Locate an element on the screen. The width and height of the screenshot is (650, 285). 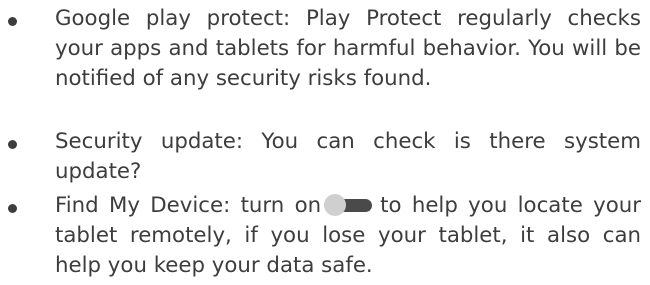
find-my-device-text-before: Find My Device: turn on is located at coordinates (188, 205).